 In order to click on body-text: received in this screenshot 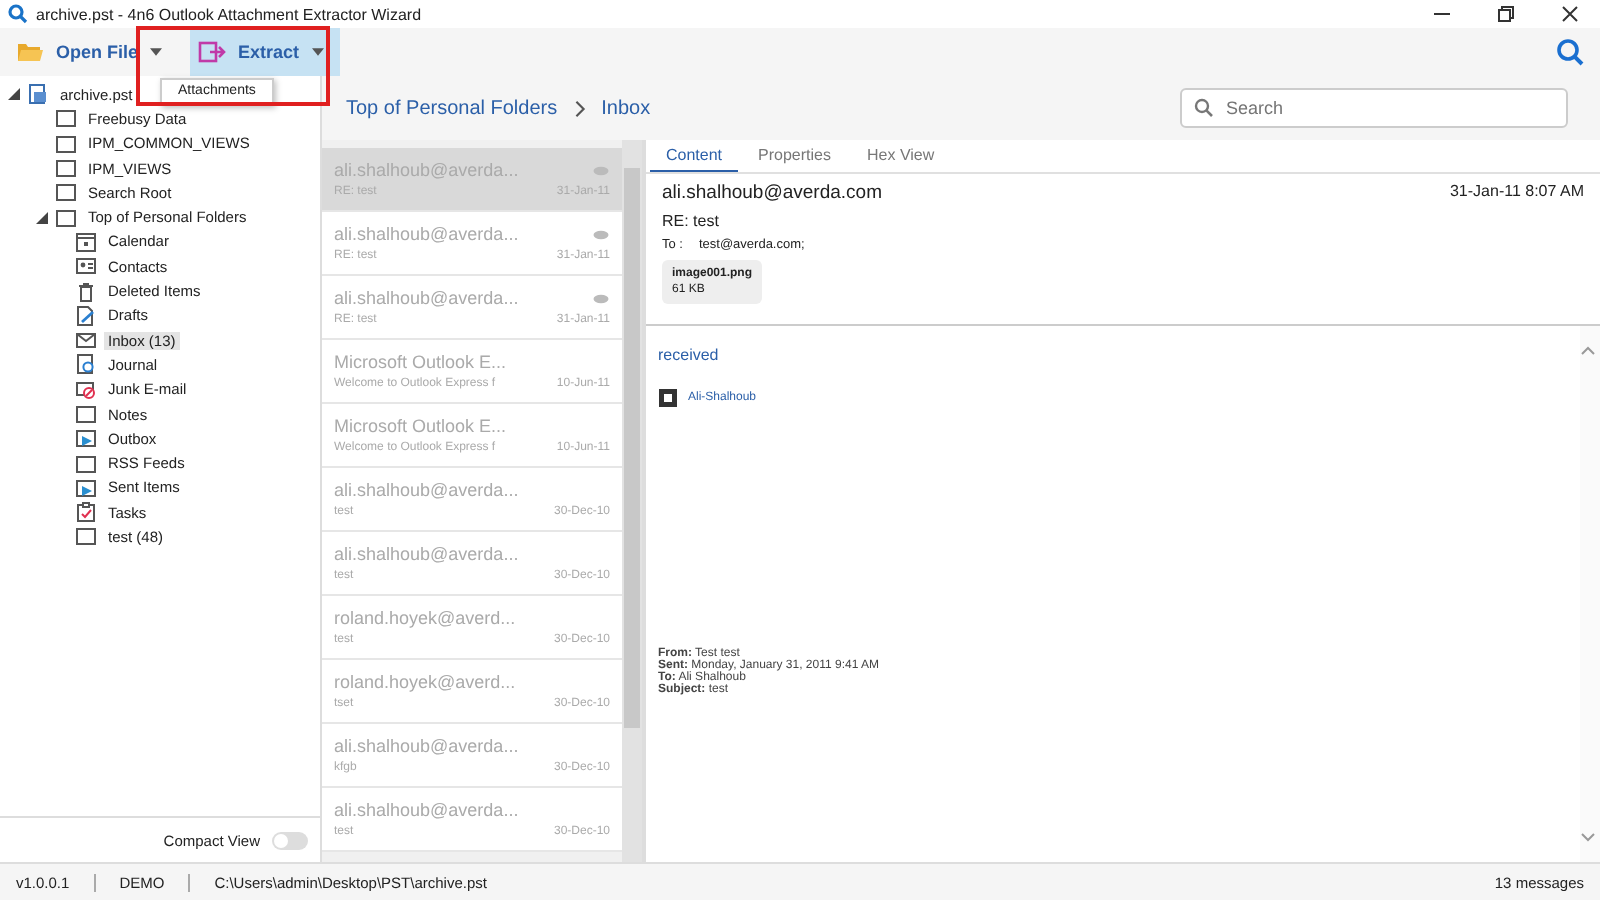, I will do `click(689, 355)`.